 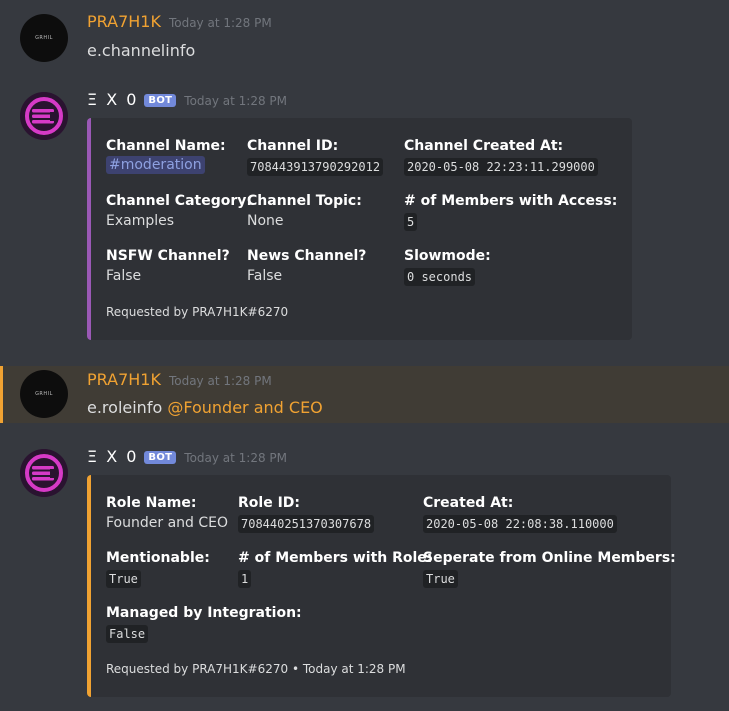 What do you see at coordinates (293, 146) in the screenshot?
I see `field-name: Channel ID:` at bounding box center [293, 146].